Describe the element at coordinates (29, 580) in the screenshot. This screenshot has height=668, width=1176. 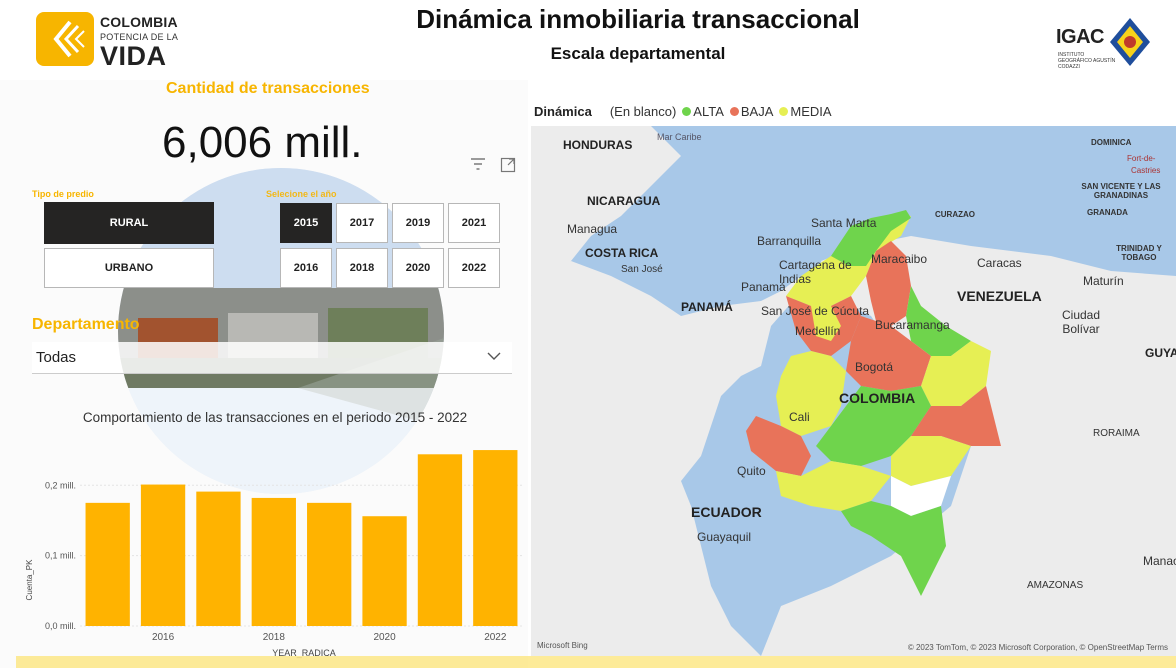
I see `y-axis-label: Cuenta_PK` at that location.